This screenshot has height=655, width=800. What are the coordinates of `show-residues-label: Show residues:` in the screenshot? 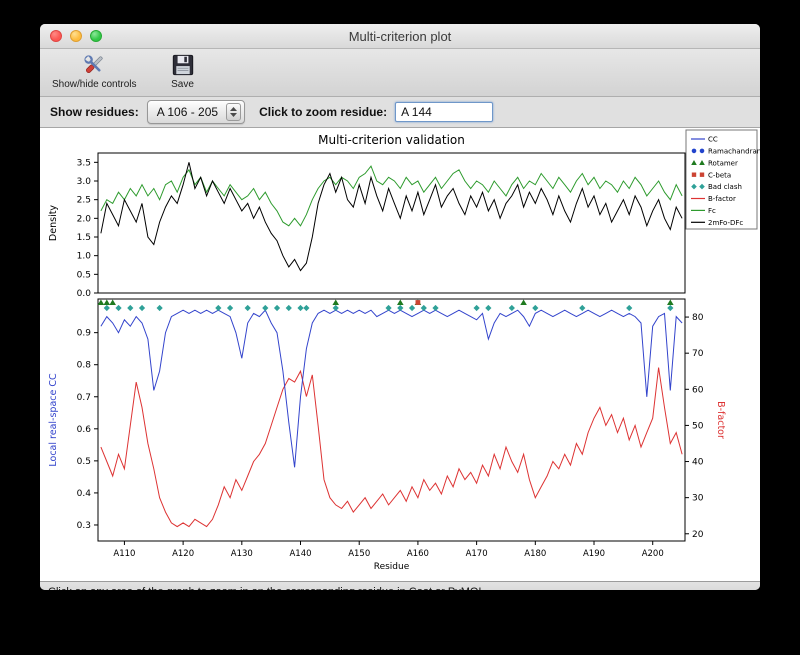 It's located at (94, 112).